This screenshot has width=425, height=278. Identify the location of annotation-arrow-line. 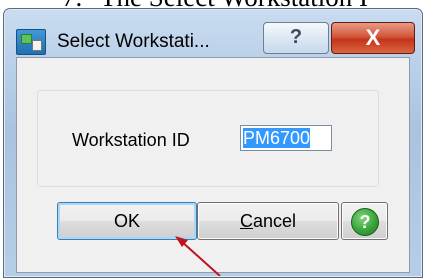
(200, 258).